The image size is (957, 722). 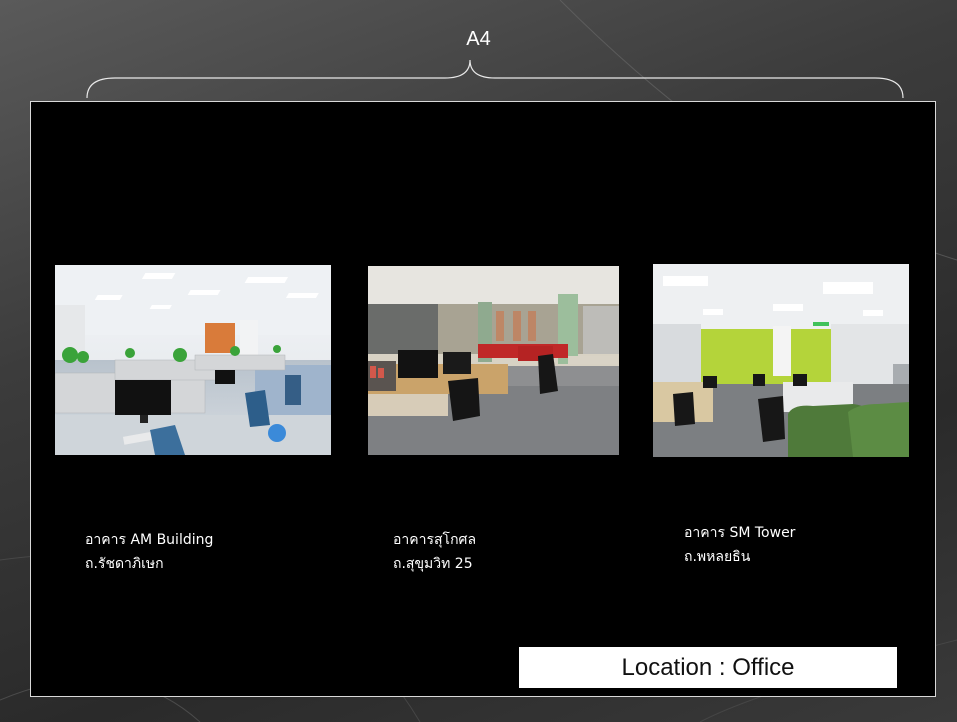 I want to click on road-name: ถ.สุขุมวิท 25, so click(x=433, y=564).